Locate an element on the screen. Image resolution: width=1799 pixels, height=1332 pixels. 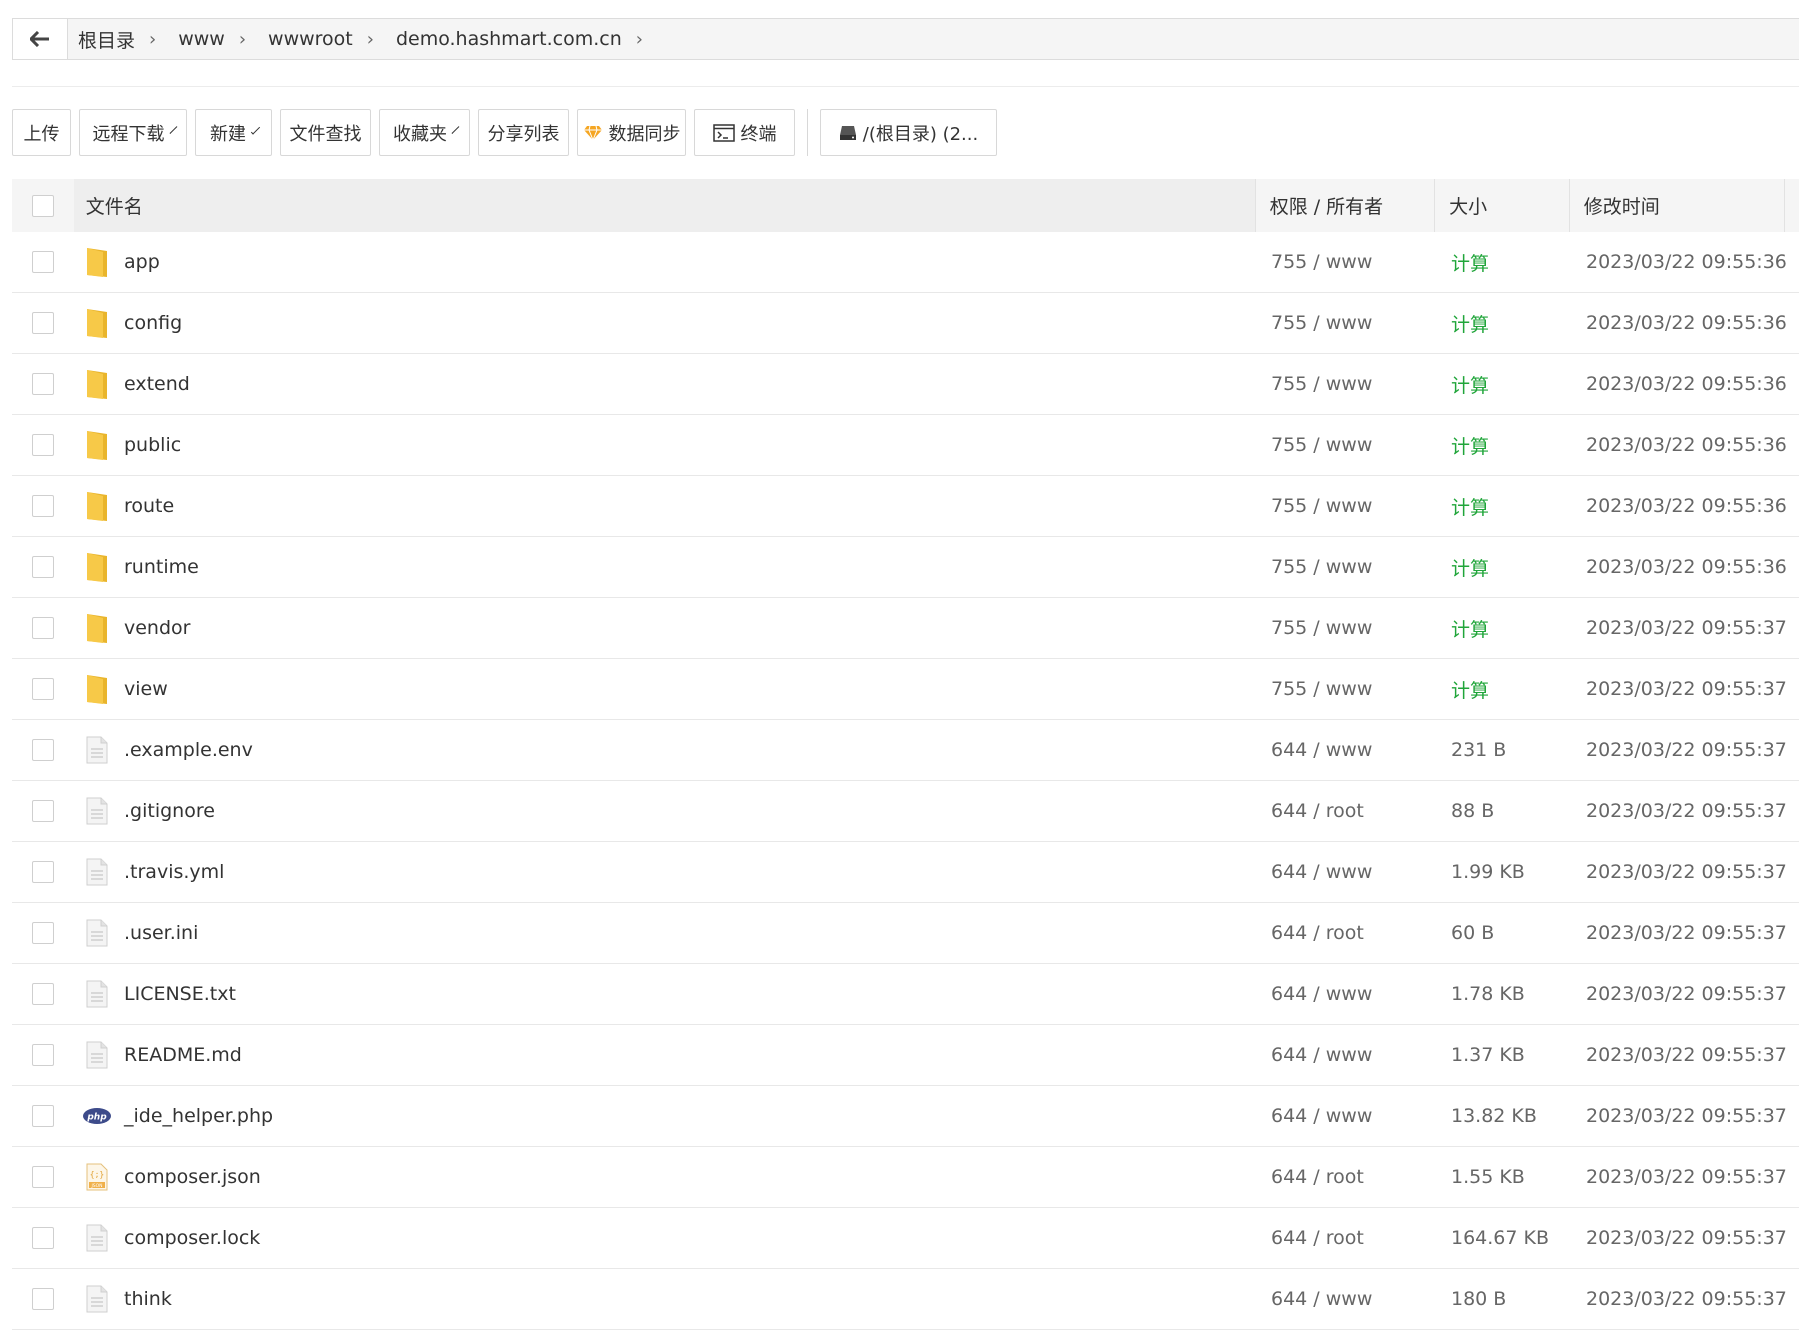
favorites-dropdown: 收藏夹 is located at coordinates (424, 132).